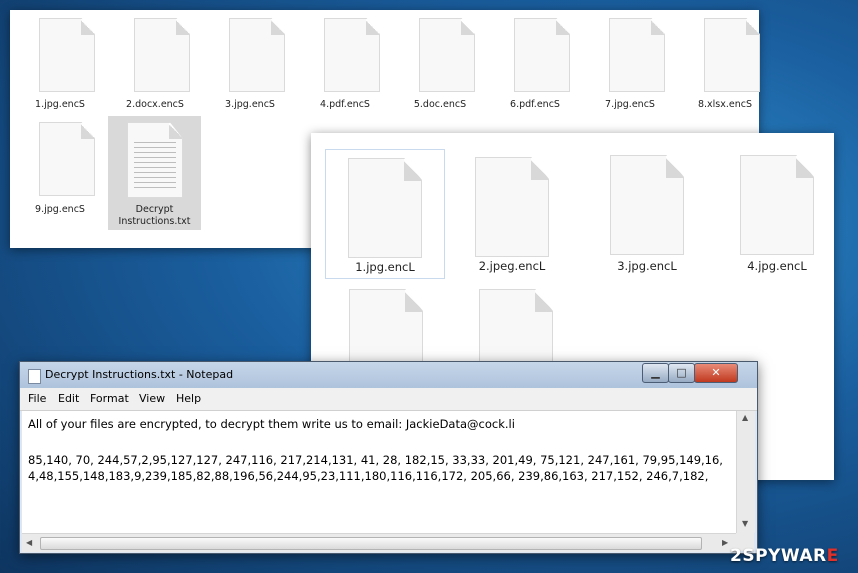  What do you see at coordinates (736, 556) in the screenshot?
I see `watermark-part: 2` at bounding box center [736, 556].